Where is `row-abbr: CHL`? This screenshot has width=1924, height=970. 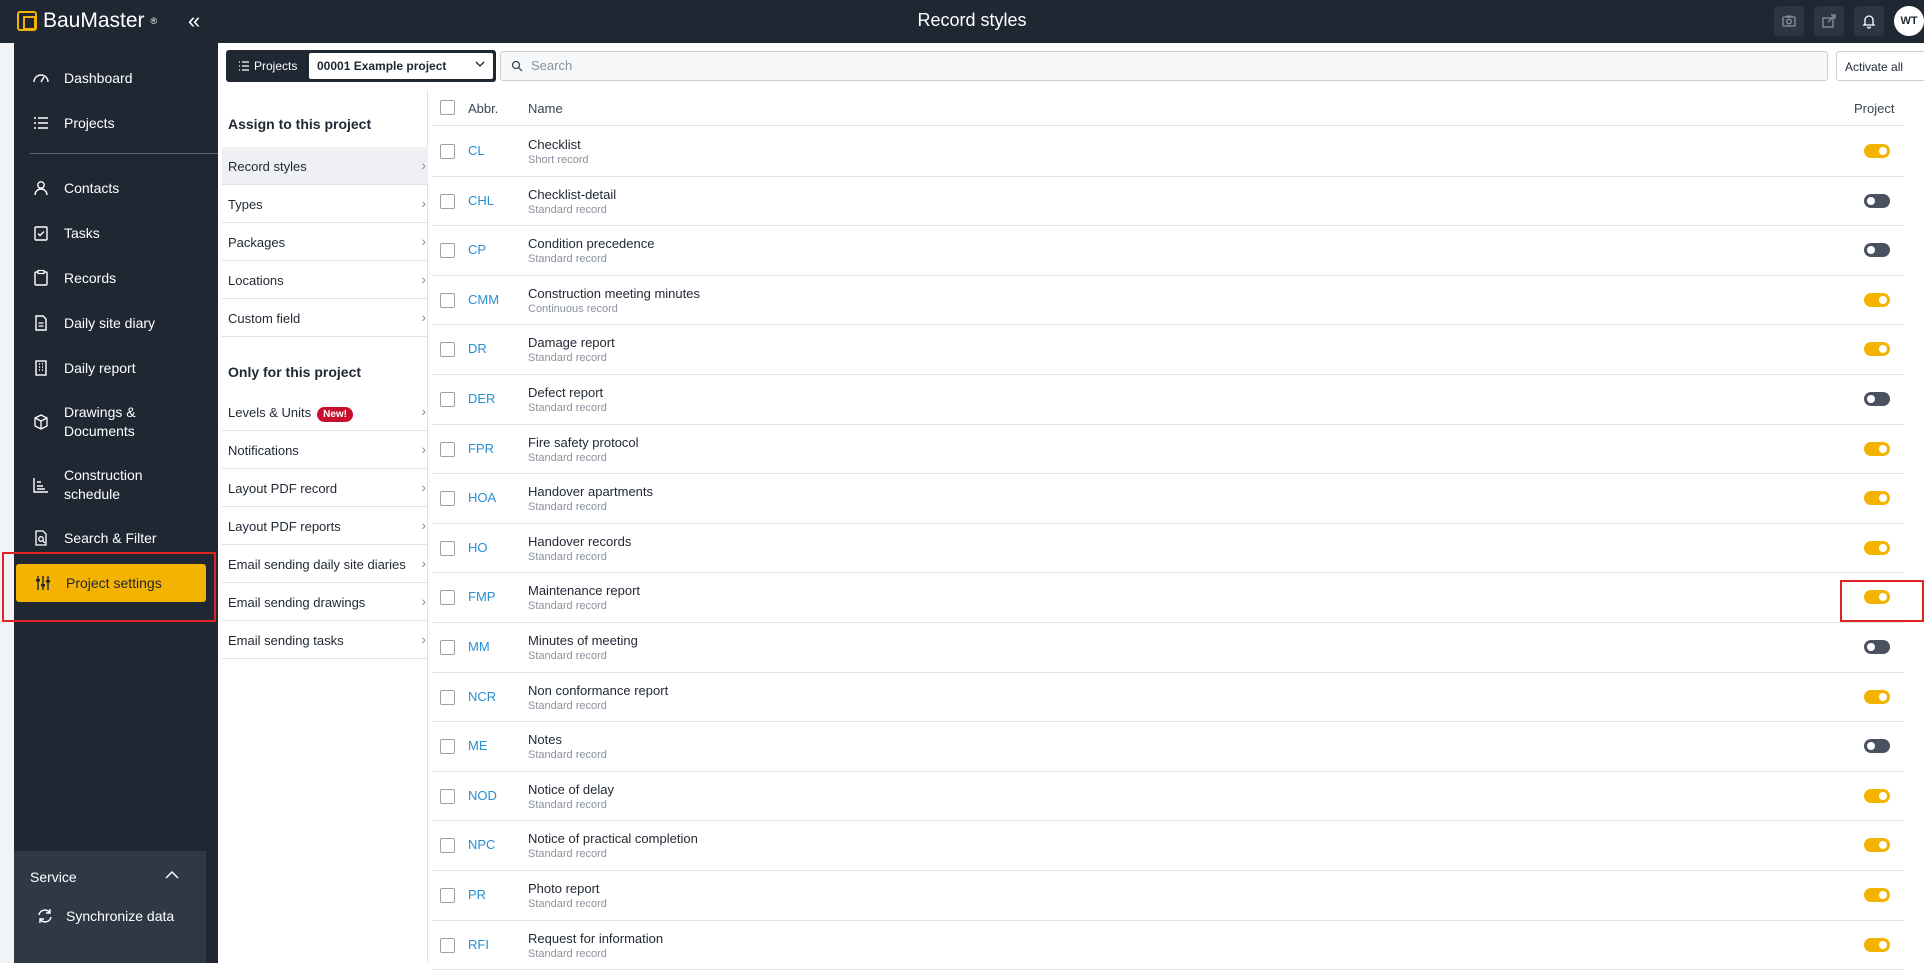
row-abbr: CHL is located at coordinates (481, 200).